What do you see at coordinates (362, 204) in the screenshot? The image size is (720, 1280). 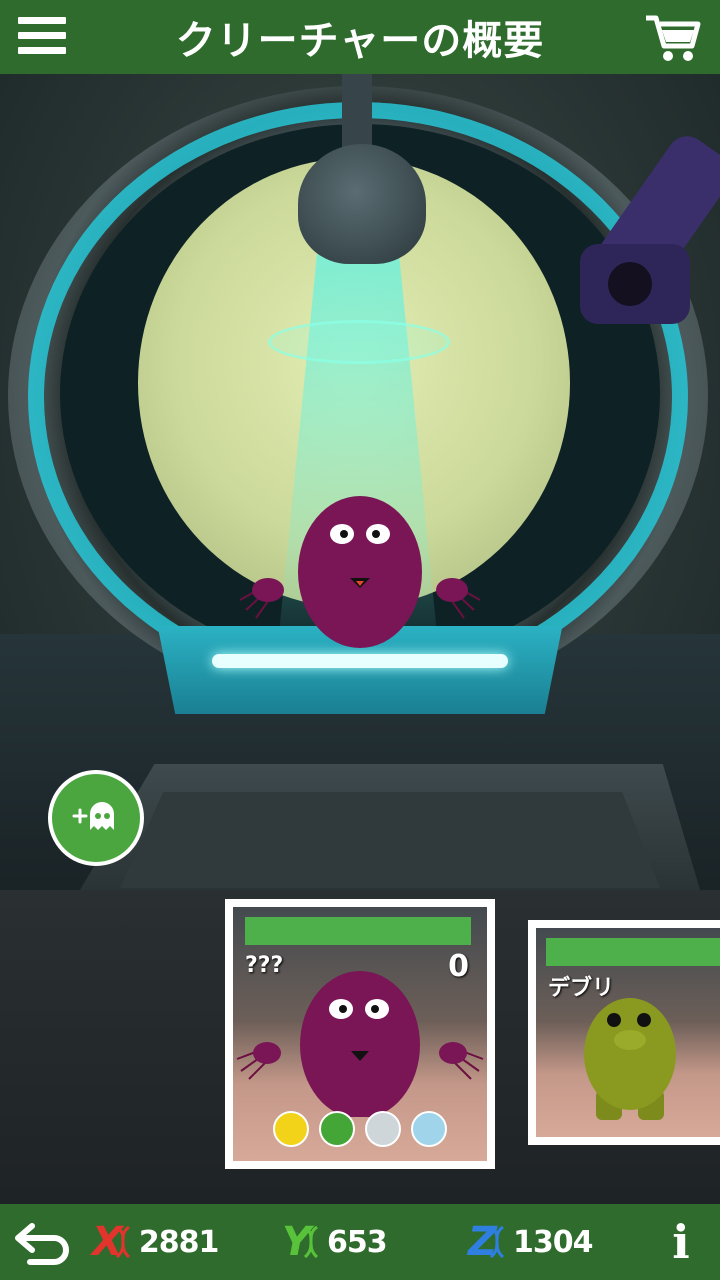 I see `scanner-lamp` at bounding box center [362, 204].